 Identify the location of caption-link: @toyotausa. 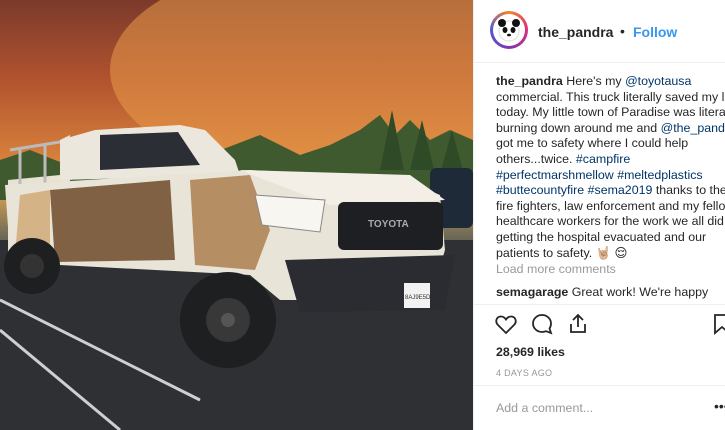
(658, 81).